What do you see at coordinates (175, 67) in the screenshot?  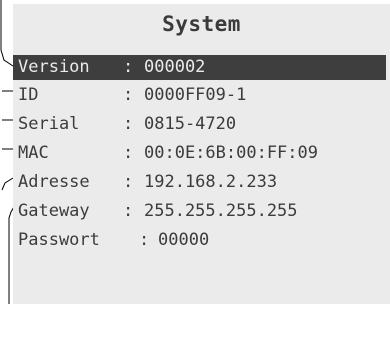 I see `row-value: 000002` at bounding box center [175, 67].